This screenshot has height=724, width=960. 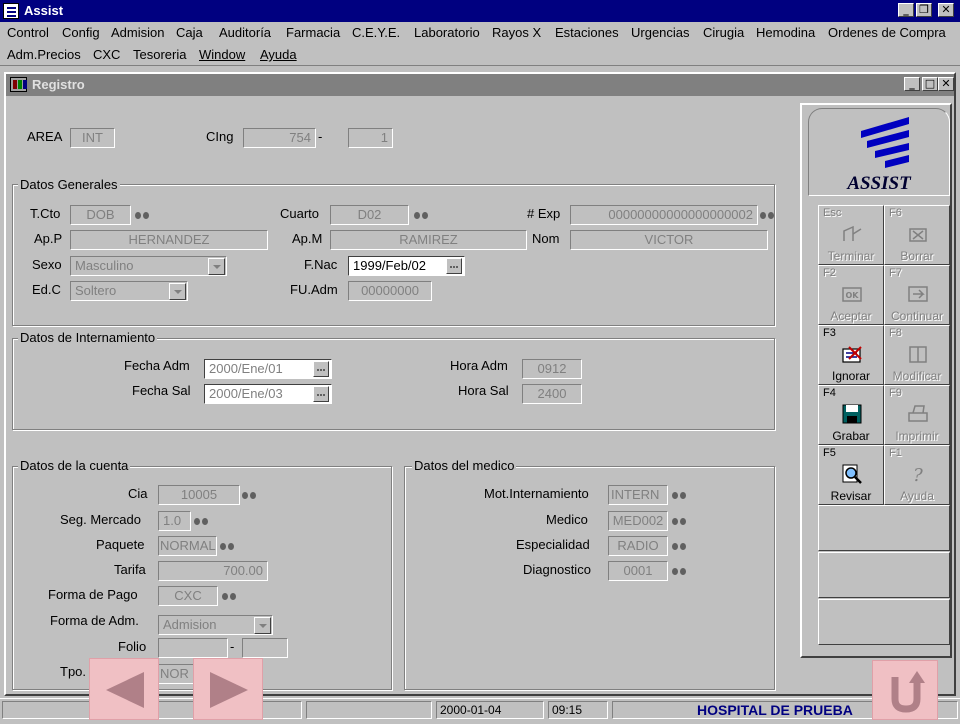 I want to click on cing-field: 754, so click(x=279, y=138).